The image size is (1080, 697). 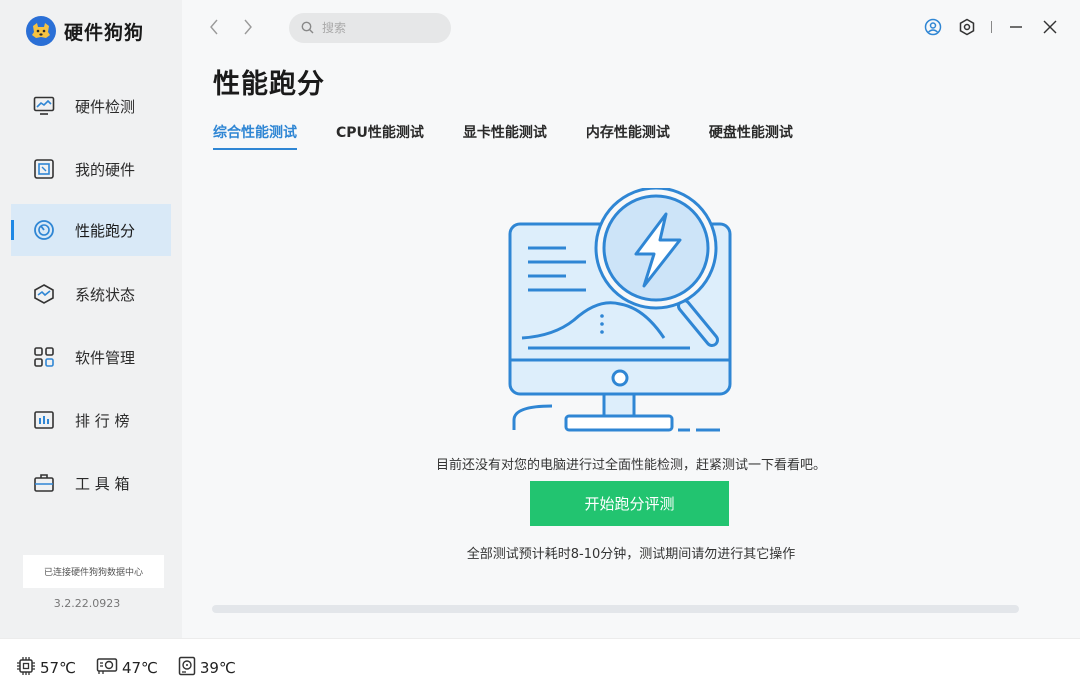 What do you see at coordinates (102, 420) in the screenshot?
I see `sidebar-item-label: 排 行 榜` at bounding box center [102, 420].